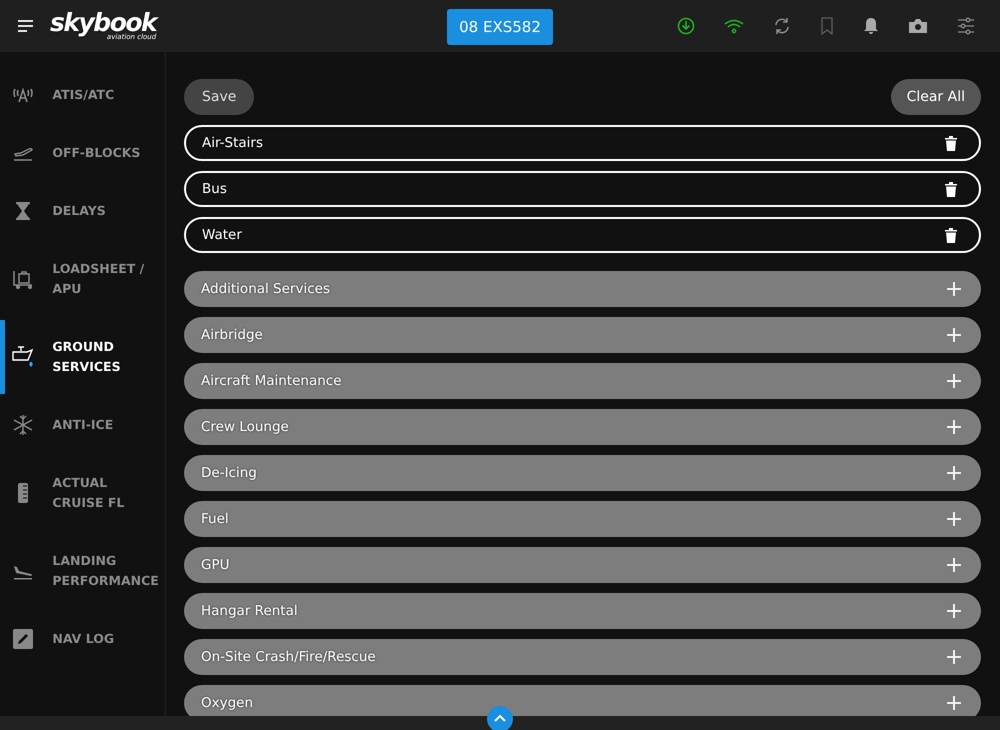 The width and height of the screenshot is (1000, 730). I want to click on sidebar-item: LANDING PERFORMANCE, so click(82, 571).